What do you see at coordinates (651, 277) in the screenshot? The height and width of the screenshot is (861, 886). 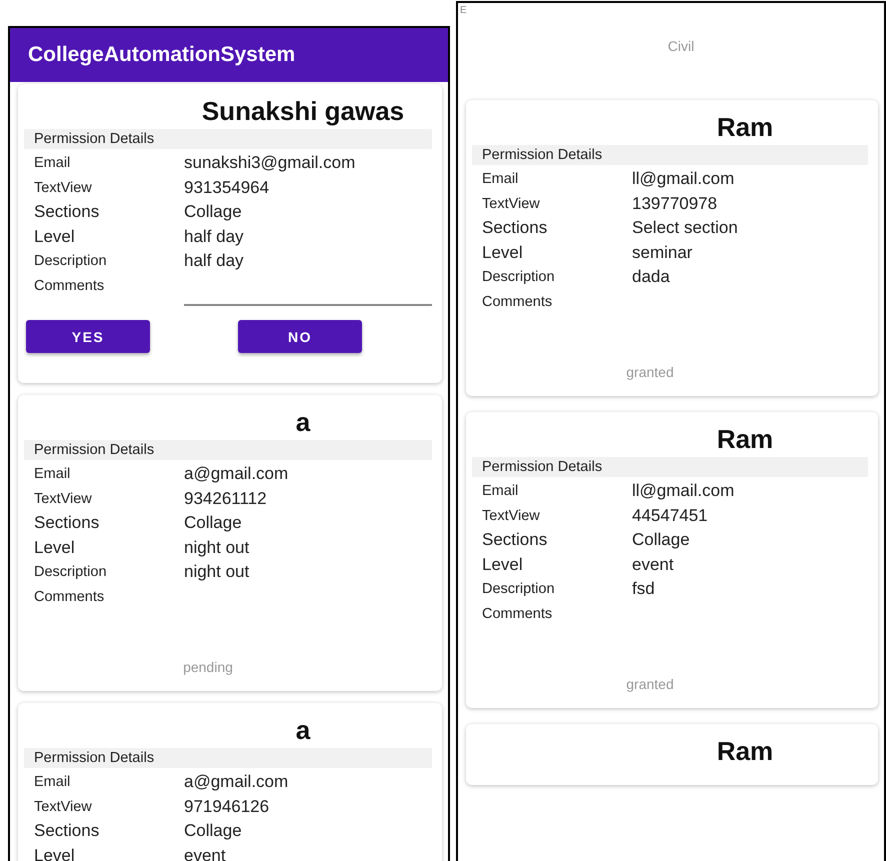 I see `field-value: dada` at bounding box center [651, 277].